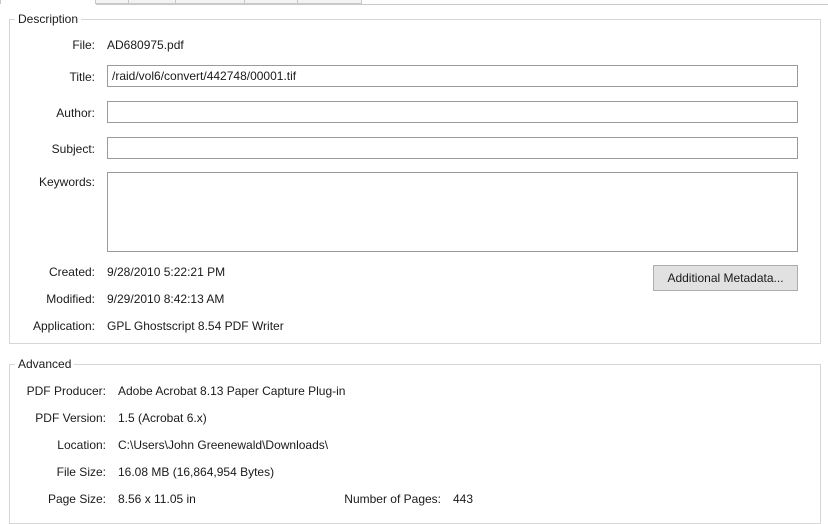 This screenshot has height=524, width=828. I want to click on pdf-version-label: PDF Version:, so click(70, 418).